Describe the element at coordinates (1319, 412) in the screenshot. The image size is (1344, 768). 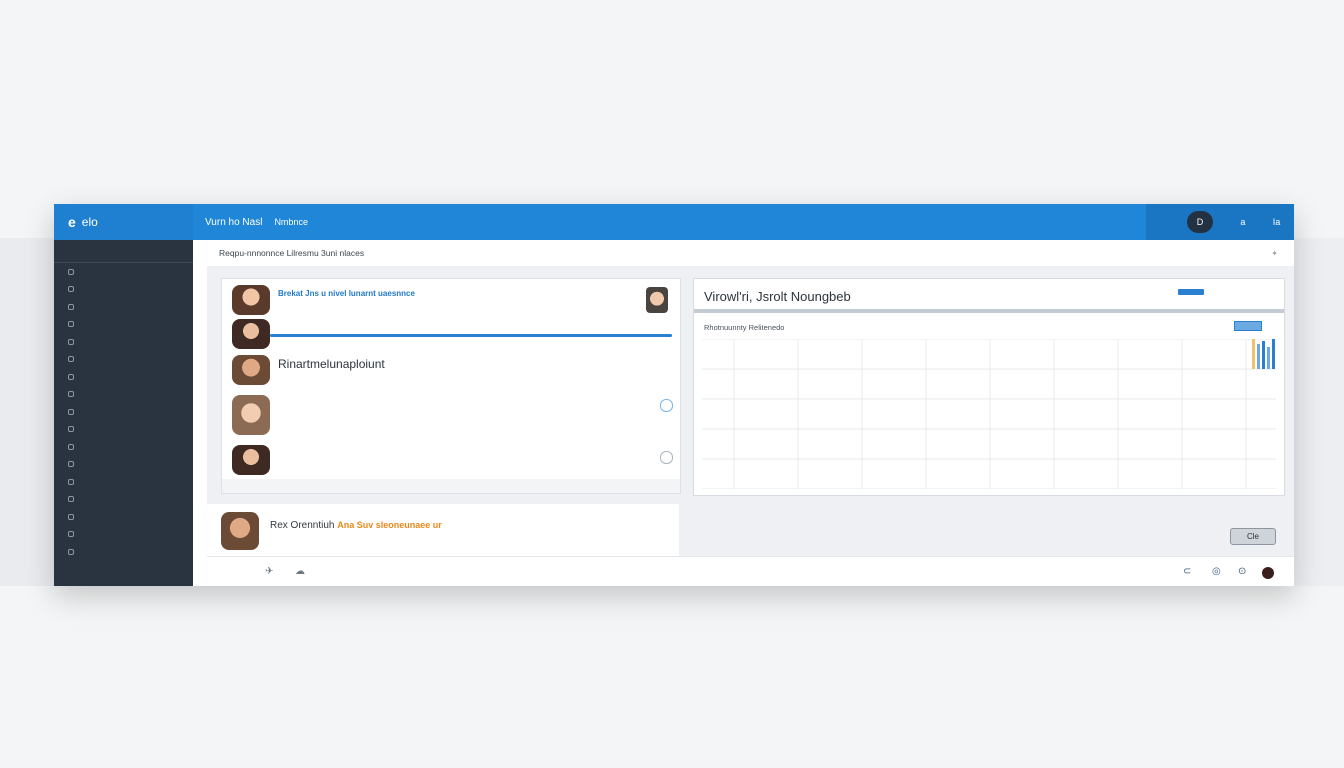
I see `background-band-right` at that location.